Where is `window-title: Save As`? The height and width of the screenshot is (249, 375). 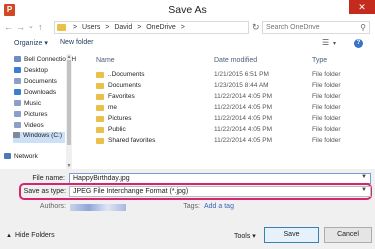
window-title: Save As is located at coordinates (187, 10).